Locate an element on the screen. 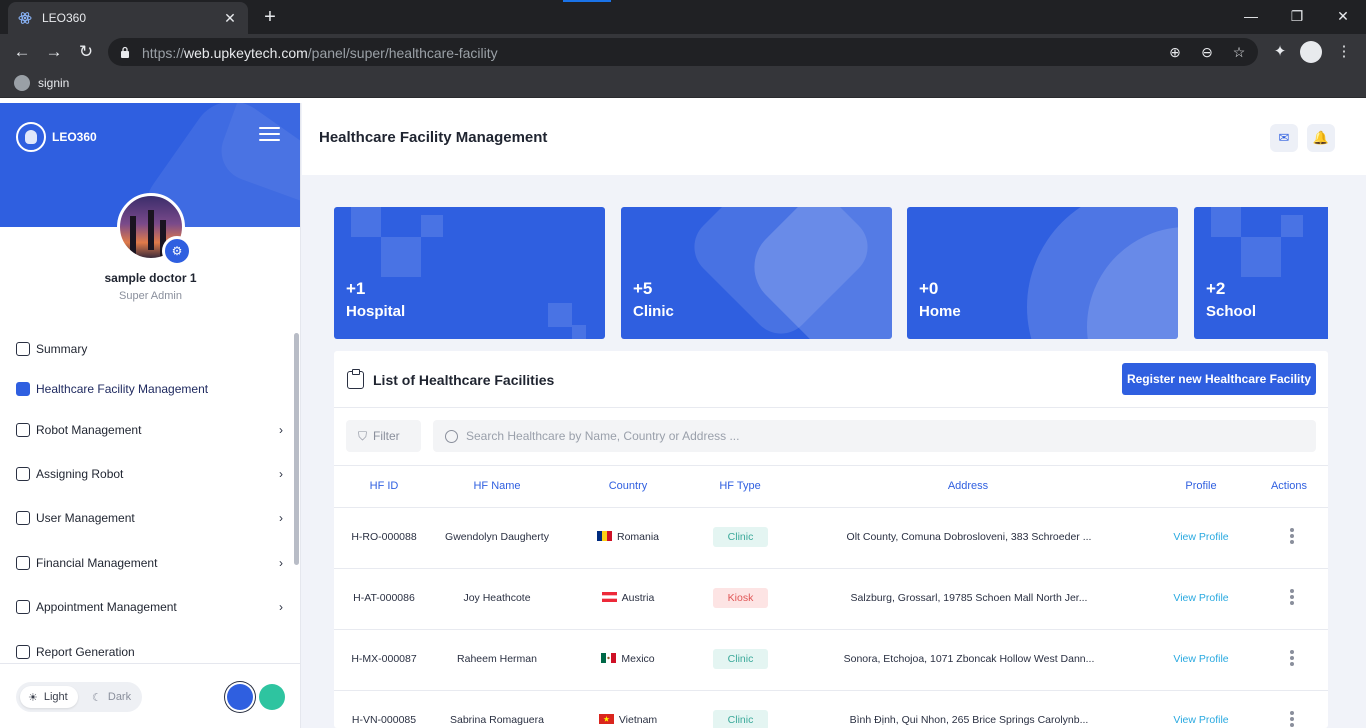  brand: LEO360 is located at coordinates (56, 137).